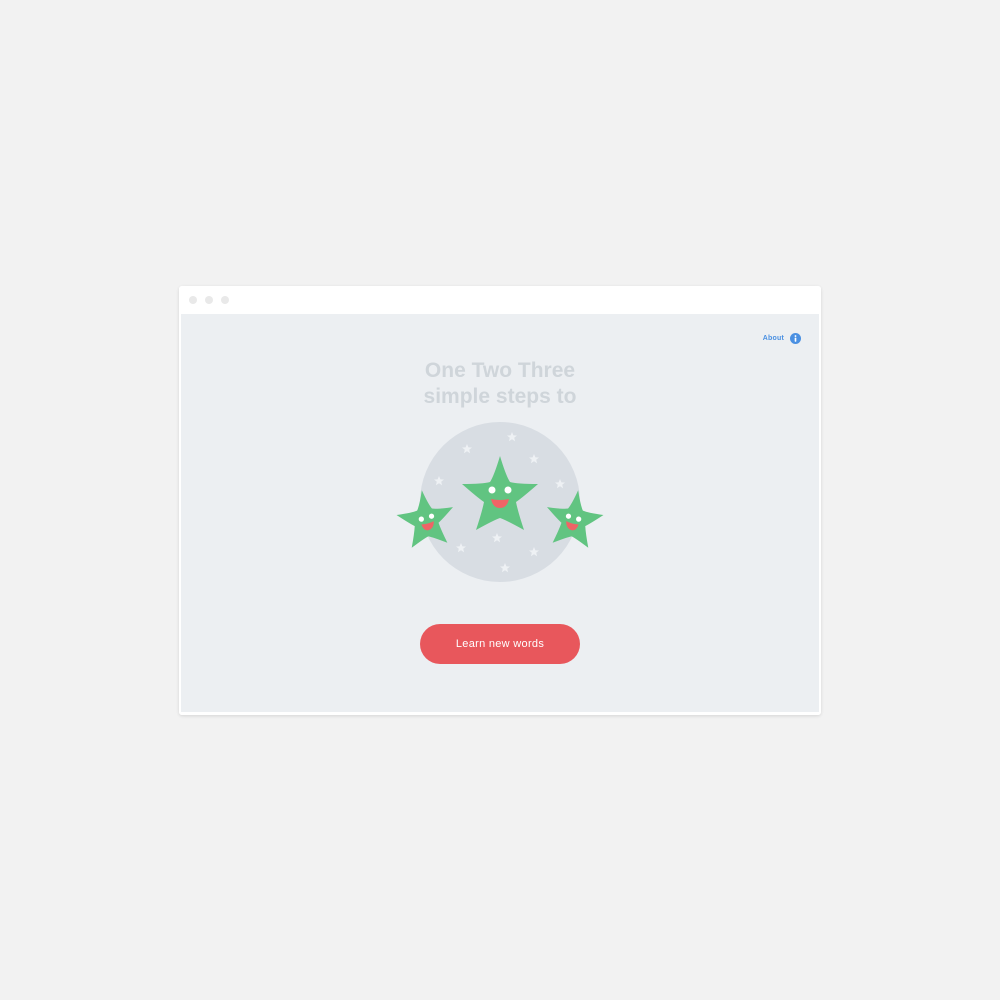  I want to click on window-maximize-dot, so click(225, 300).